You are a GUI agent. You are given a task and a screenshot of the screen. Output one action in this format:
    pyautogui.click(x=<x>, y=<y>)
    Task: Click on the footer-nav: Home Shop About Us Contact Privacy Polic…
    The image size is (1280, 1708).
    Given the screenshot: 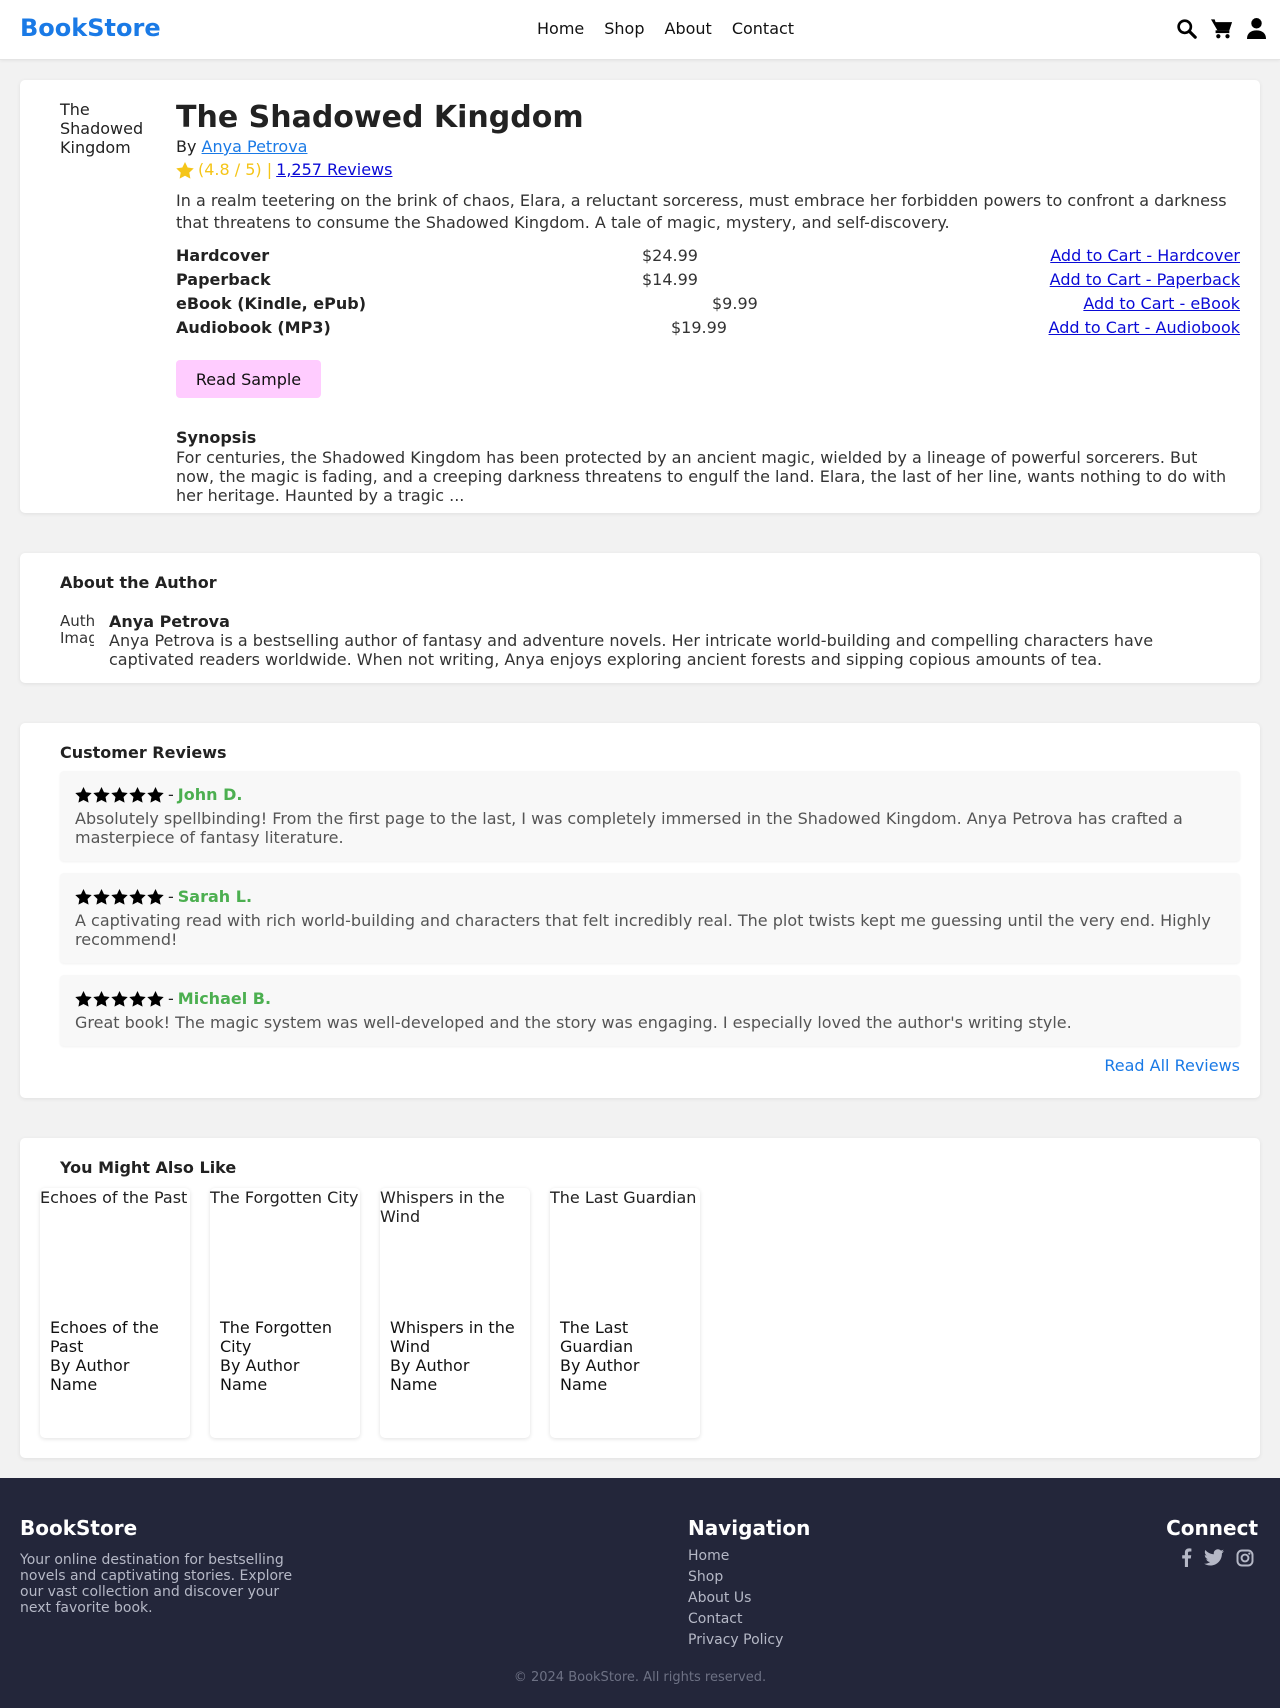 What is the action you would take?
    pyautogui.click(x=735, y=1598)
    